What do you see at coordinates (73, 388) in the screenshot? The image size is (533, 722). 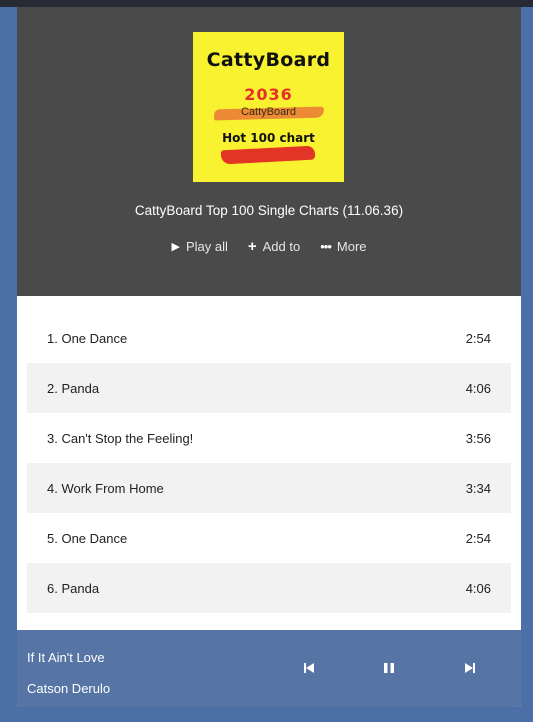 I see `track-title: 2. Panda` at bounding box center [73, 388].